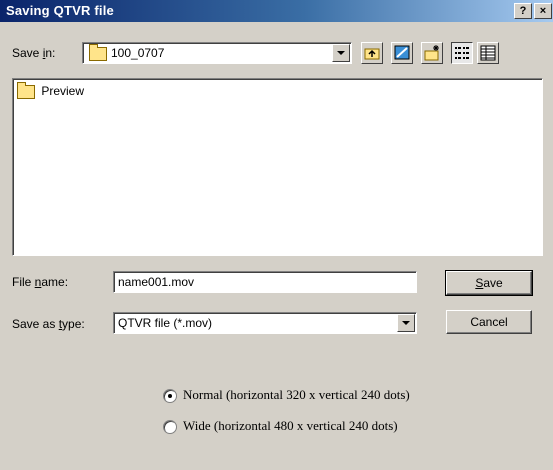 The height and width of the screenshot is (470, 553). I want to click on list-view-button, so click(462, 53).